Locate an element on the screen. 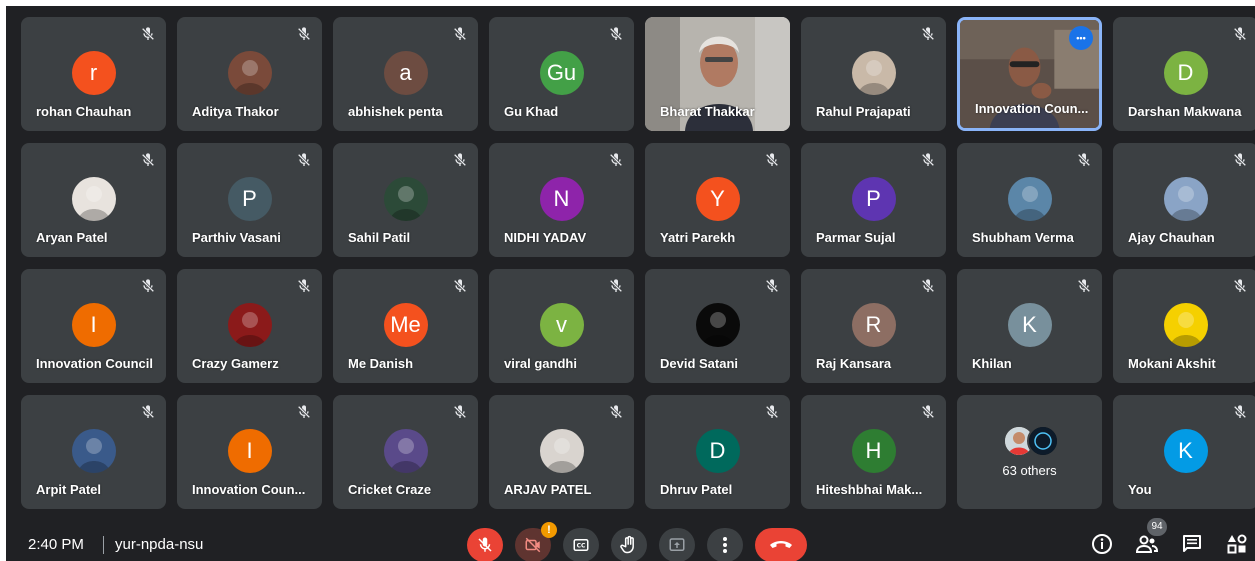 The width and height of the screenshot is (1255, 561). participant-name: Yatri Parekh is located at coordinates (698, 237).